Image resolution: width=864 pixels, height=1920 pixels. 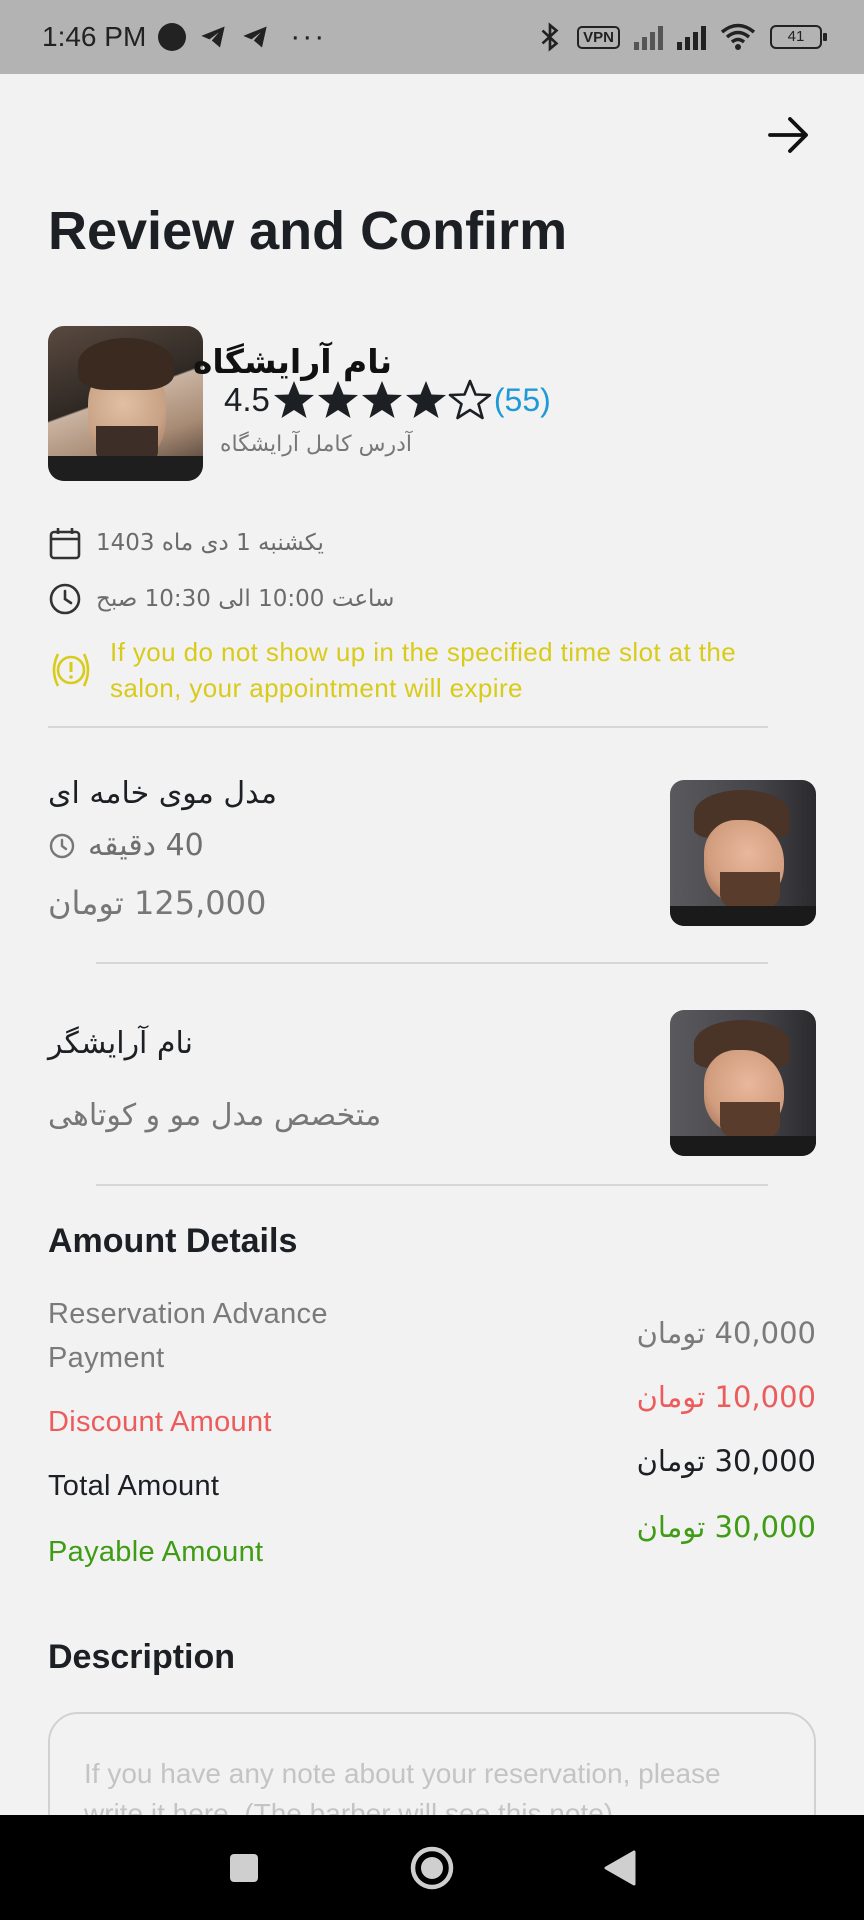 I want to click on star-empty-icon, so click(x=470, y=399).